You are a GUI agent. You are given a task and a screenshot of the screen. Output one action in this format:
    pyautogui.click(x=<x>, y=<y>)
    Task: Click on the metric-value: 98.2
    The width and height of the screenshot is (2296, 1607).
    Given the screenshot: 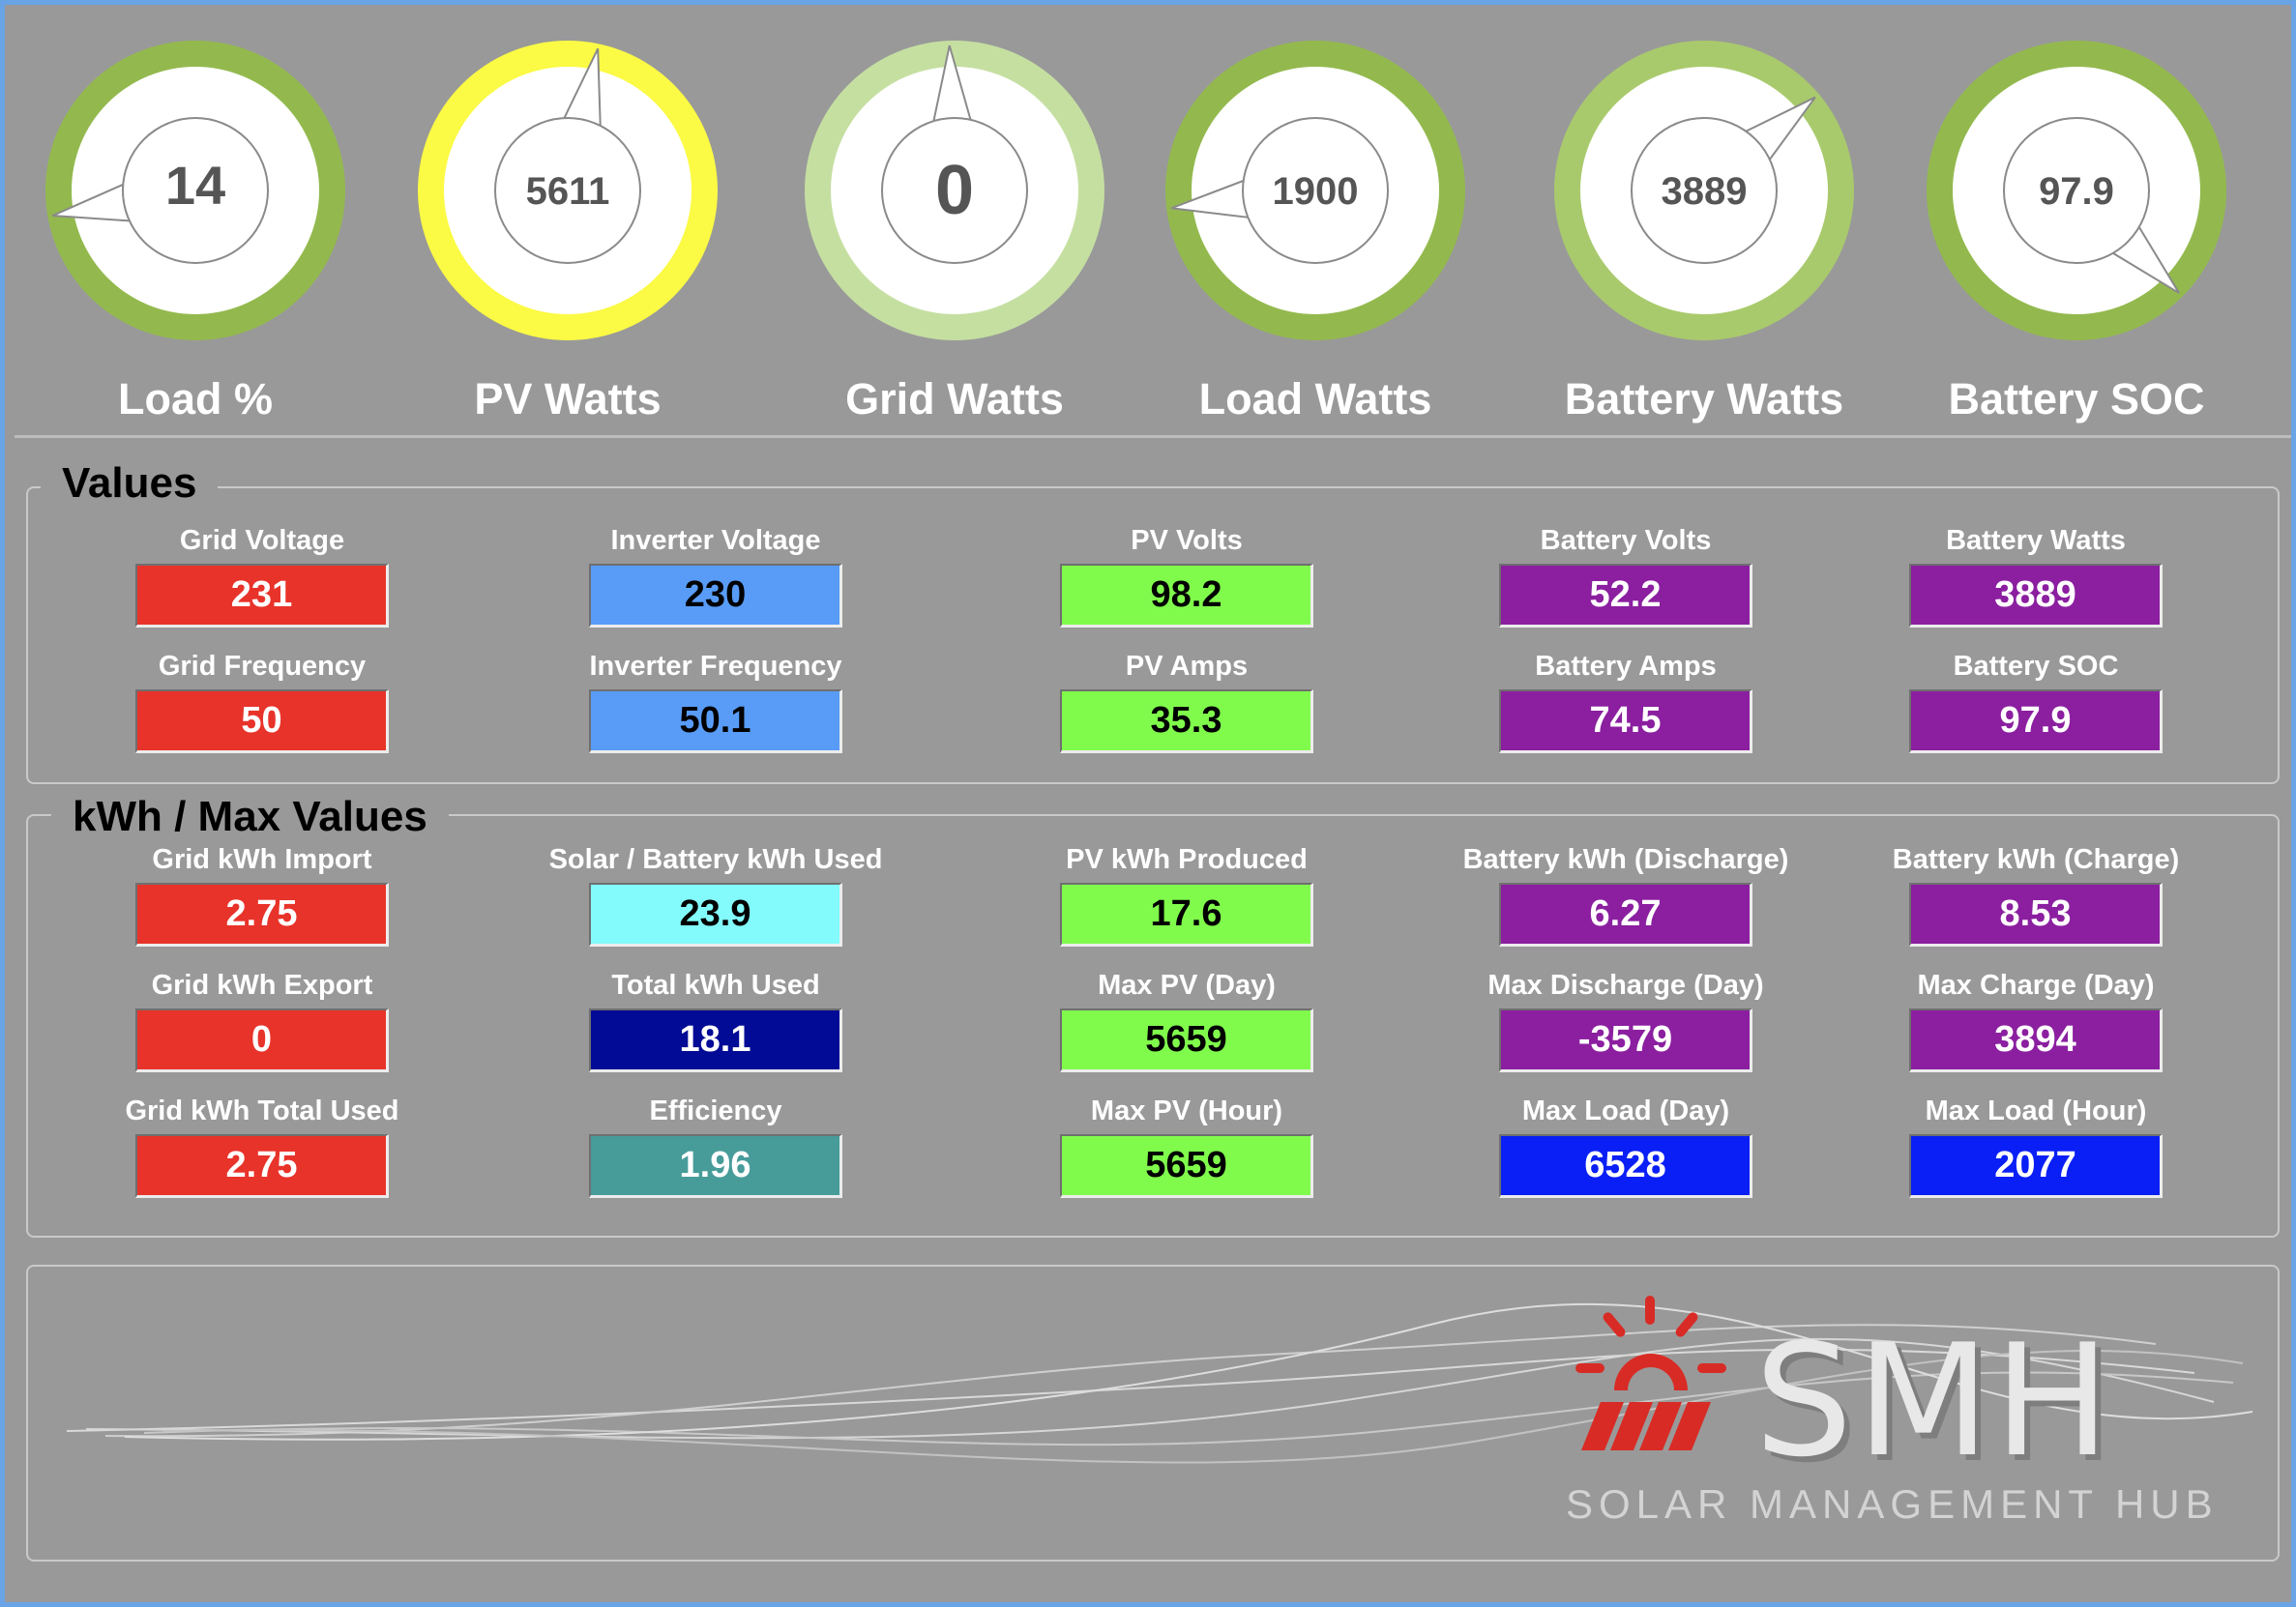 What is the action you would take?
    pyautogui.click(x=1186, y=596)
    